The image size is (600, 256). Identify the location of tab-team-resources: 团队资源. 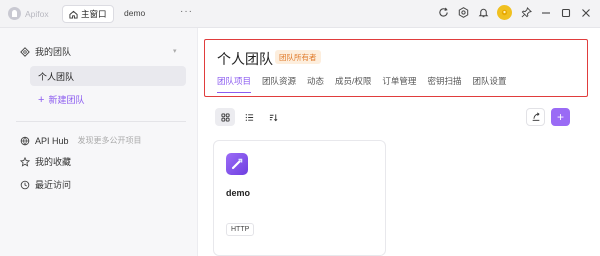
(279, 84).